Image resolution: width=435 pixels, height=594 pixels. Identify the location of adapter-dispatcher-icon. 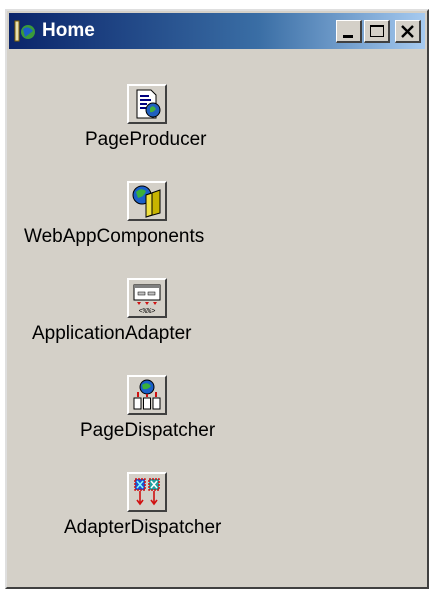
(147, 492).